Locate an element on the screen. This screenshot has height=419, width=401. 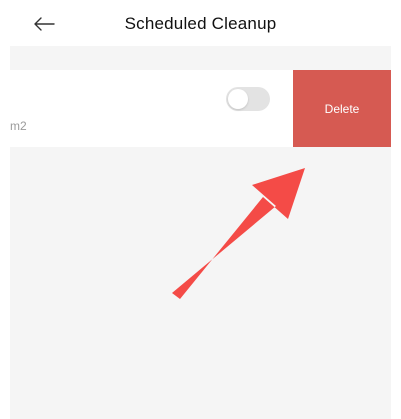
item-subtext: m2 is located at coordinates (18, 126).